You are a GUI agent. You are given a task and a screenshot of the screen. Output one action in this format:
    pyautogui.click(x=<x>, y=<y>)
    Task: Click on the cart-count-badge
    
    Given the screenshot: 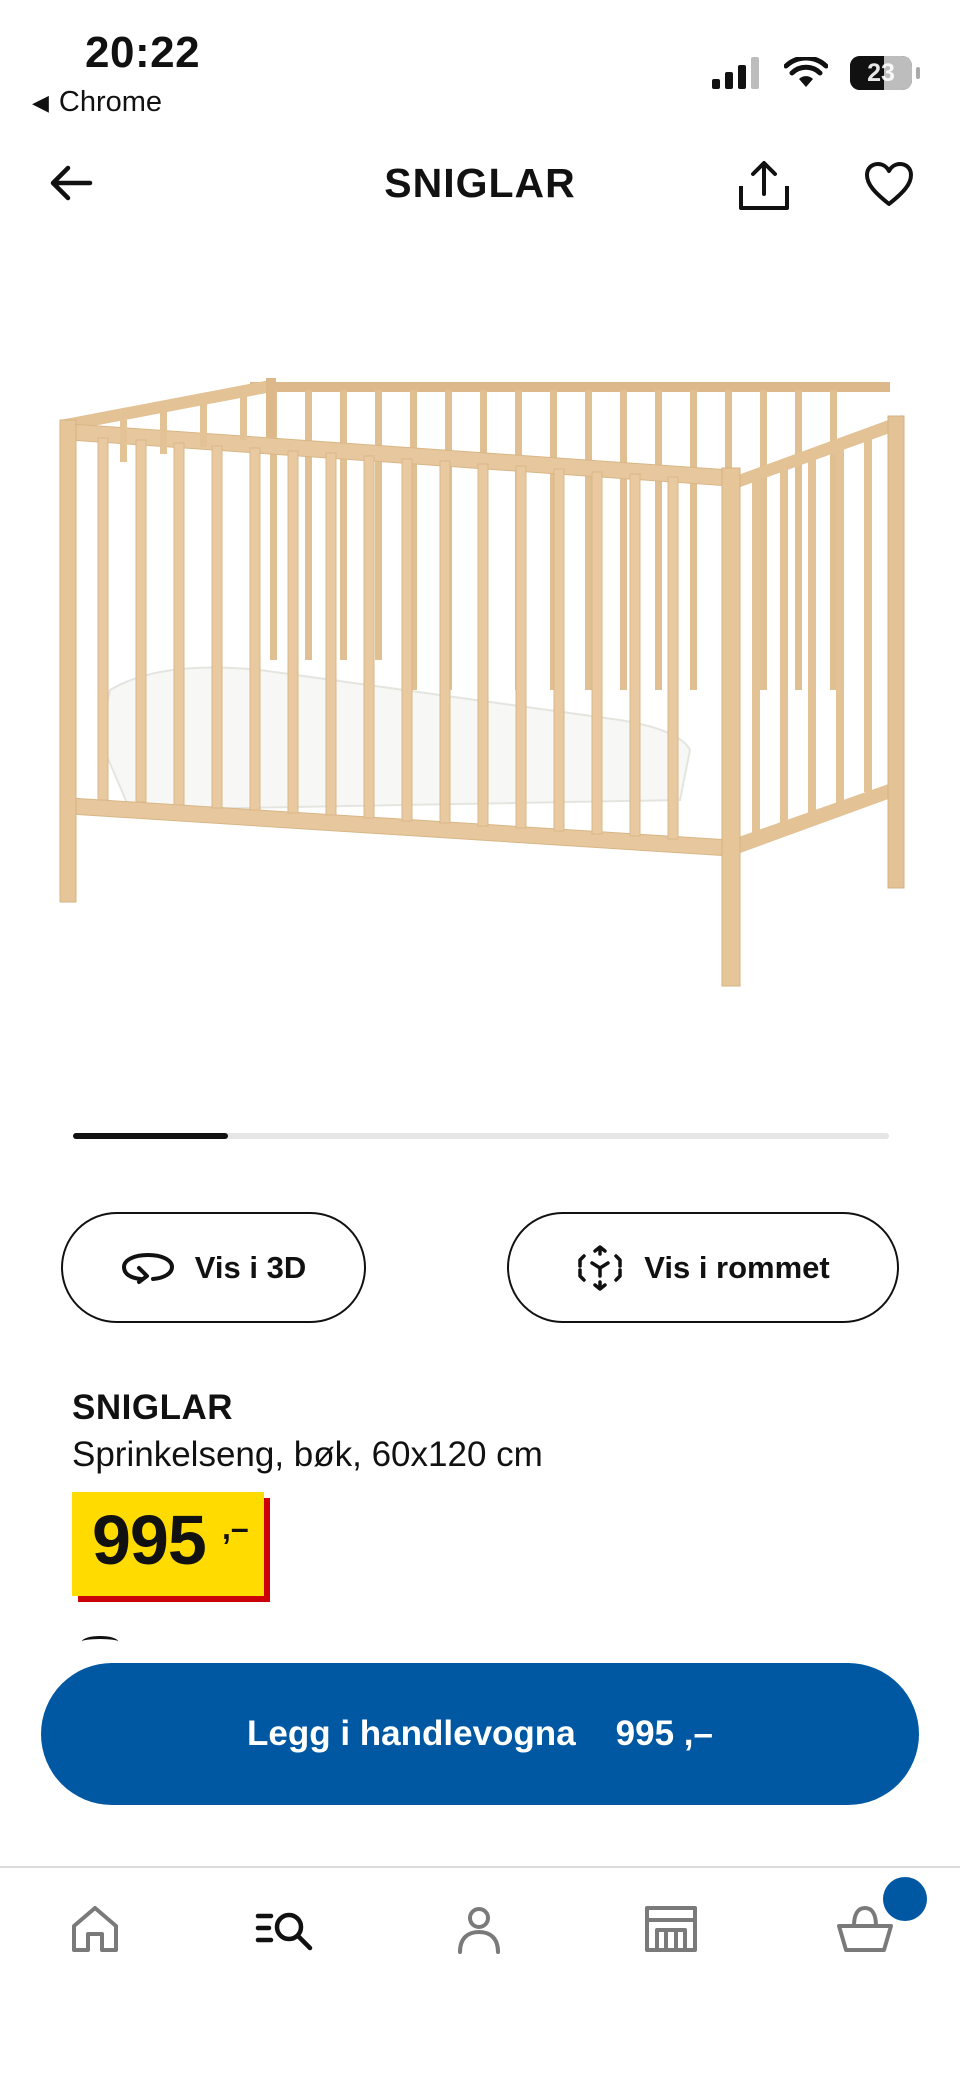 What is the action you would take?
    pyautogui.click(x=905, y=1899)
    